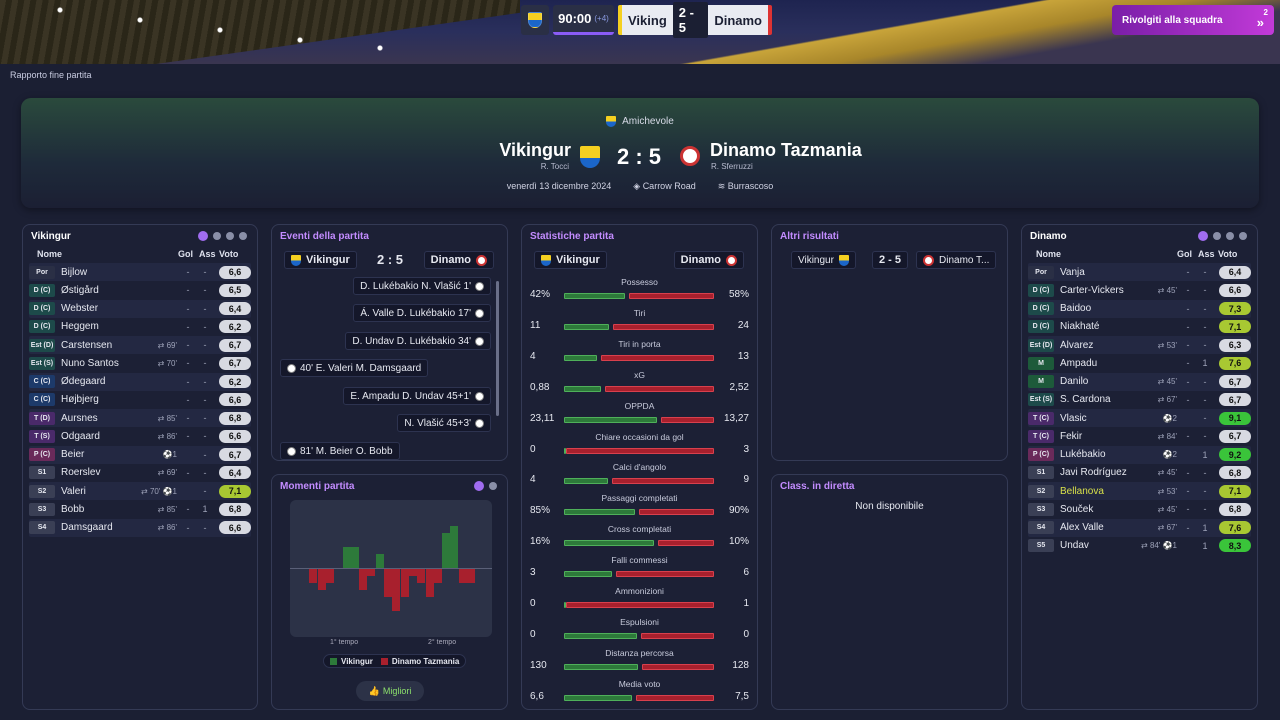  What do you see at coordinates (1139, 345) in the screenshot?
I see `player-row: Est (D) Álvarez ⇄ 53' - -6,3` at bounding box center [1139, 345].